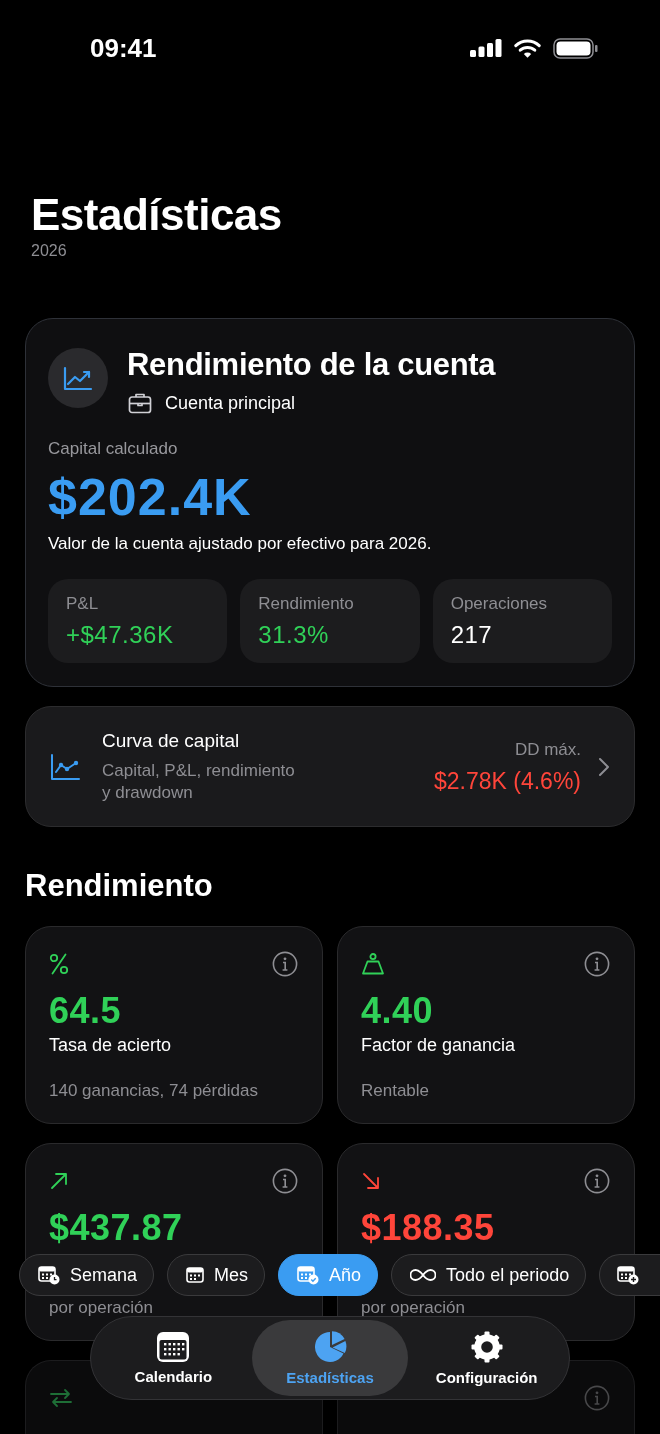  Describe the element at coordinates (240, 544) in the screenshot. I see `capital-description: Valor de la cuenta ajustado por efectivo para 2026.` at that location.